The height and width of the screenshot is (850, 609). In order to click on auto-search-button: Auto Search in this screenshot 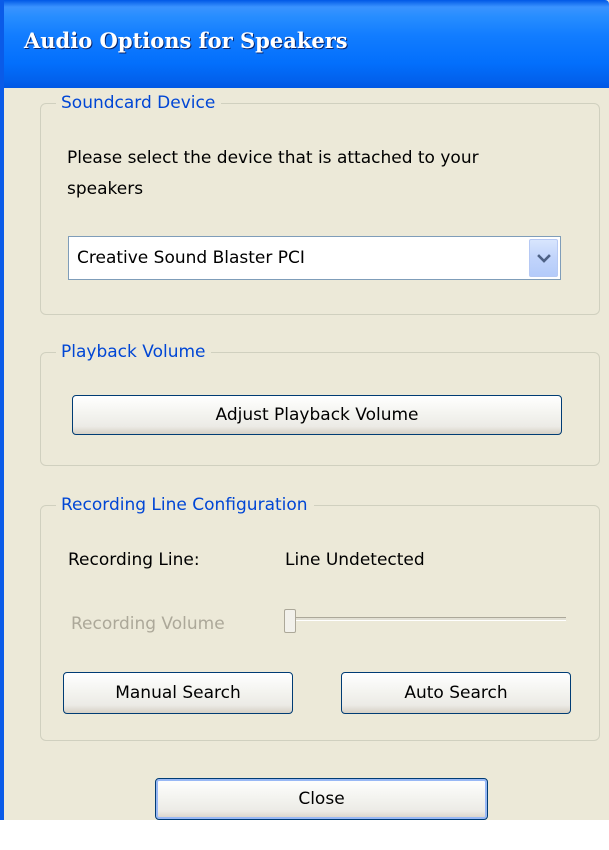, I will do `click(456, 693)`.